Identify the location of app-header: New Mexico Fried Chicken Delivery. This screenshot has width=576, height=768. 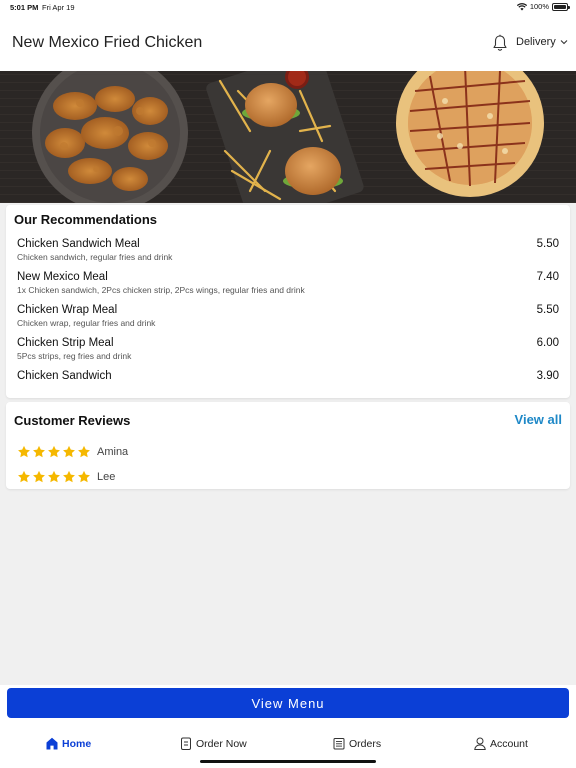
(288, 42).